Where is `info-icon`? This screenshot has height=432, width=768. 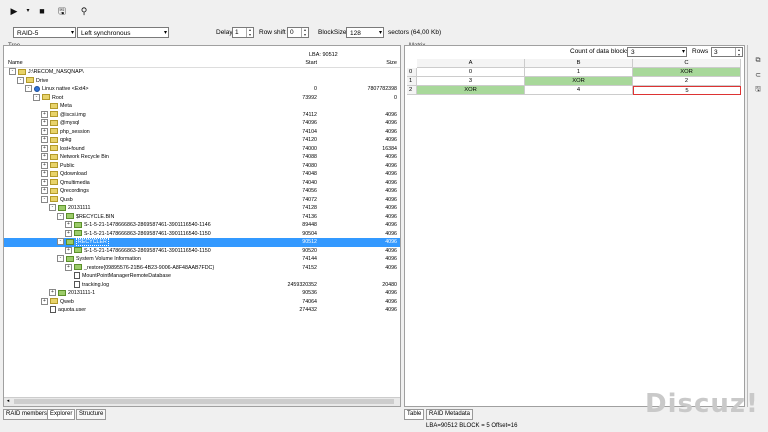
info-icon is located at coordinates (37, 88).